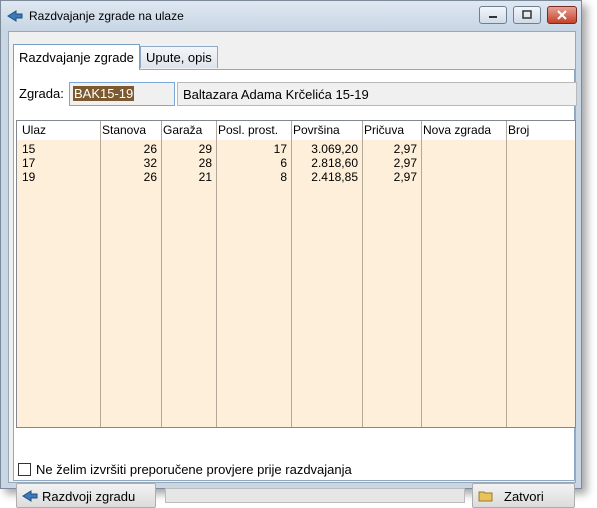  I want to click on title-bar: Razdvajanje zgrade na ulaze, so click(291, 16).